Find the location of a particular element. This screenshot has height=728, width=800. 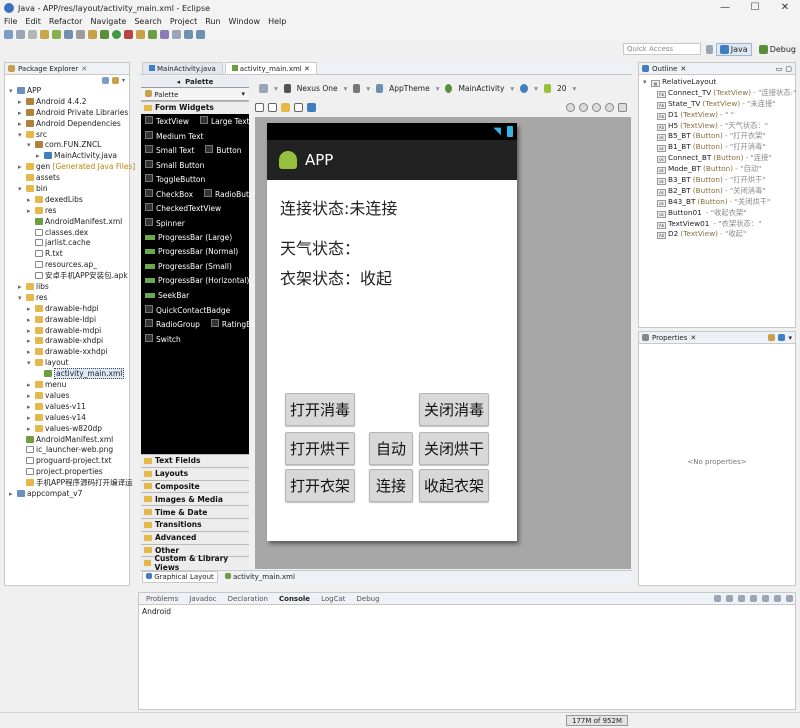

theme-select: AppTheme is located at coordinates (409, 88).